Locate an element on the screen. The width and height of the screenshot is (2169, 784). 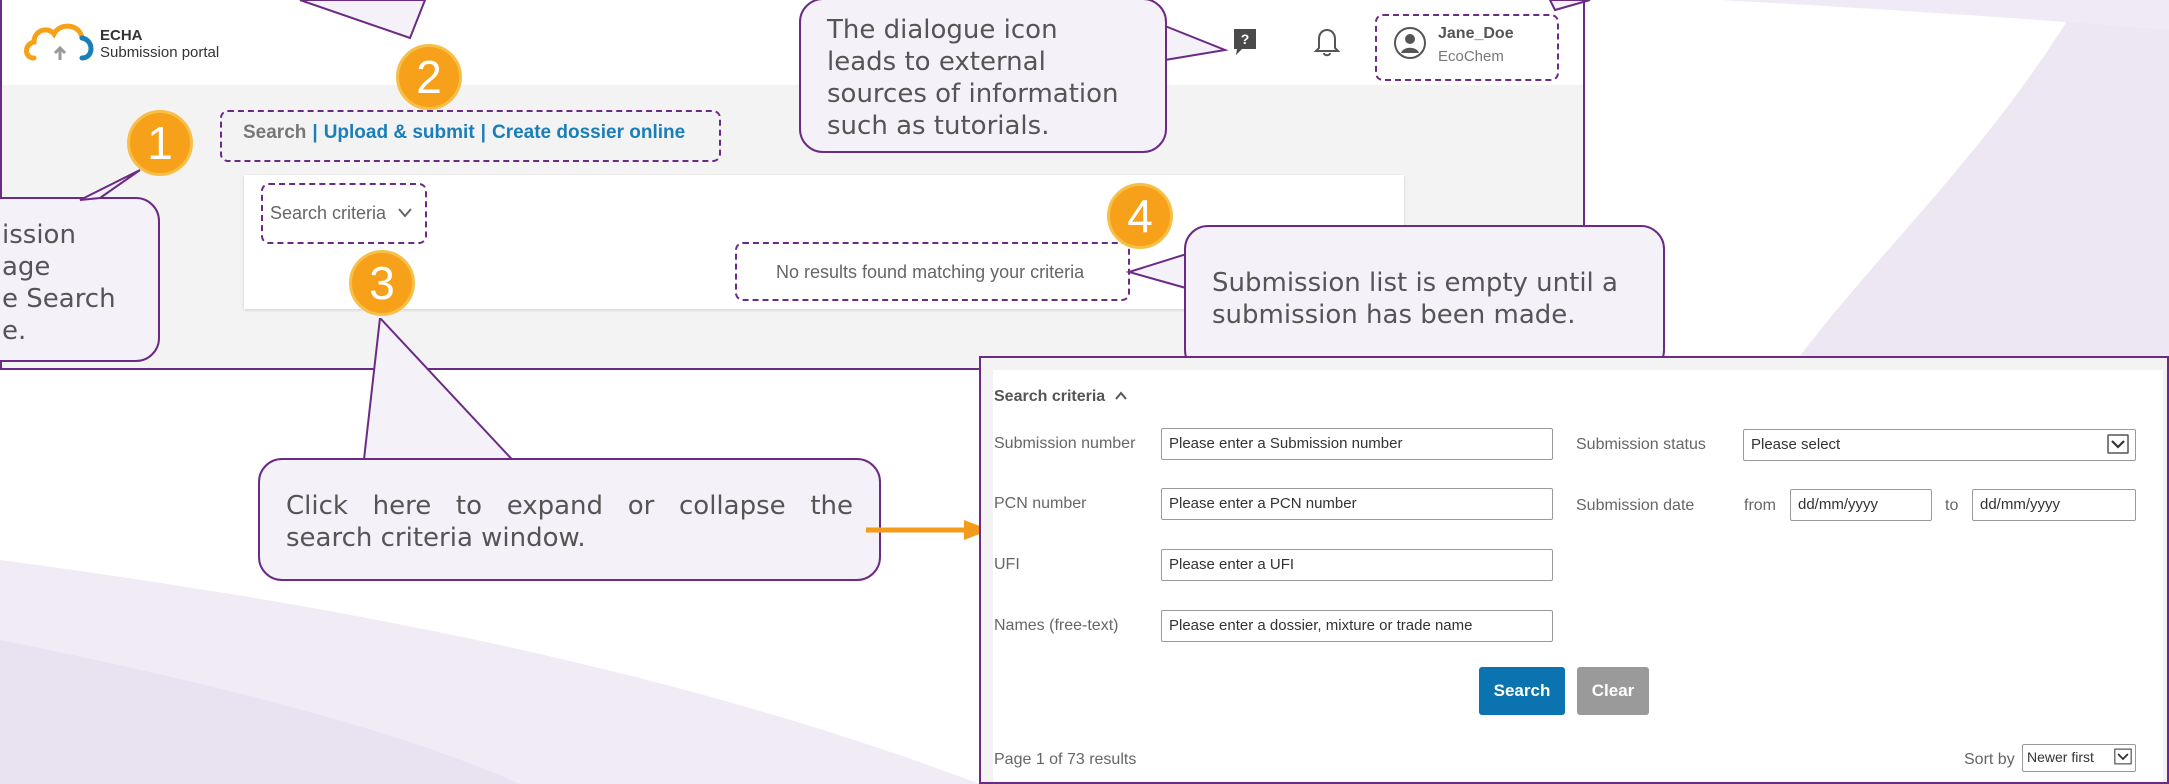
callout-line: sources of information is located at coordinates (973, 94).